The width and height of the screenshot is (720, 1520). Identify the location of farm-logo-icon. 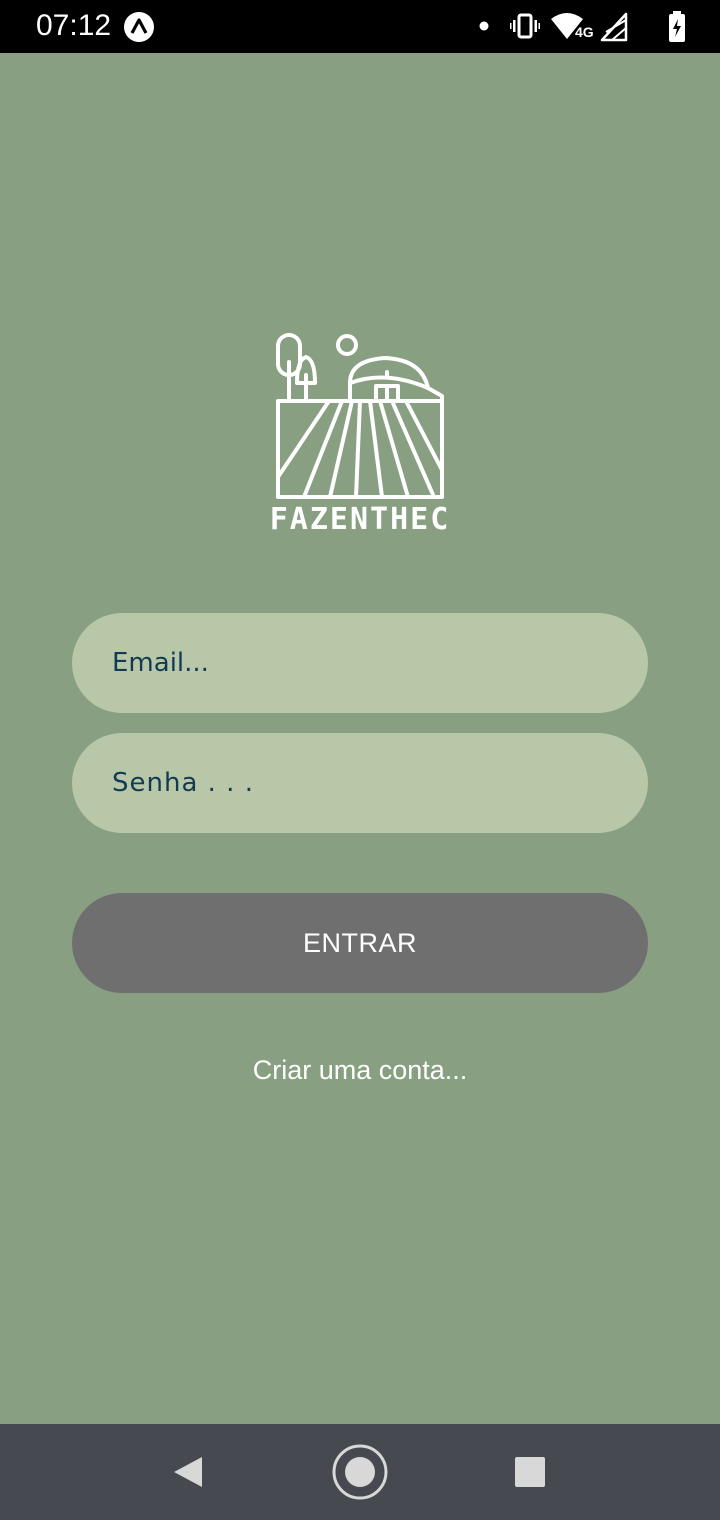
(360, 416).